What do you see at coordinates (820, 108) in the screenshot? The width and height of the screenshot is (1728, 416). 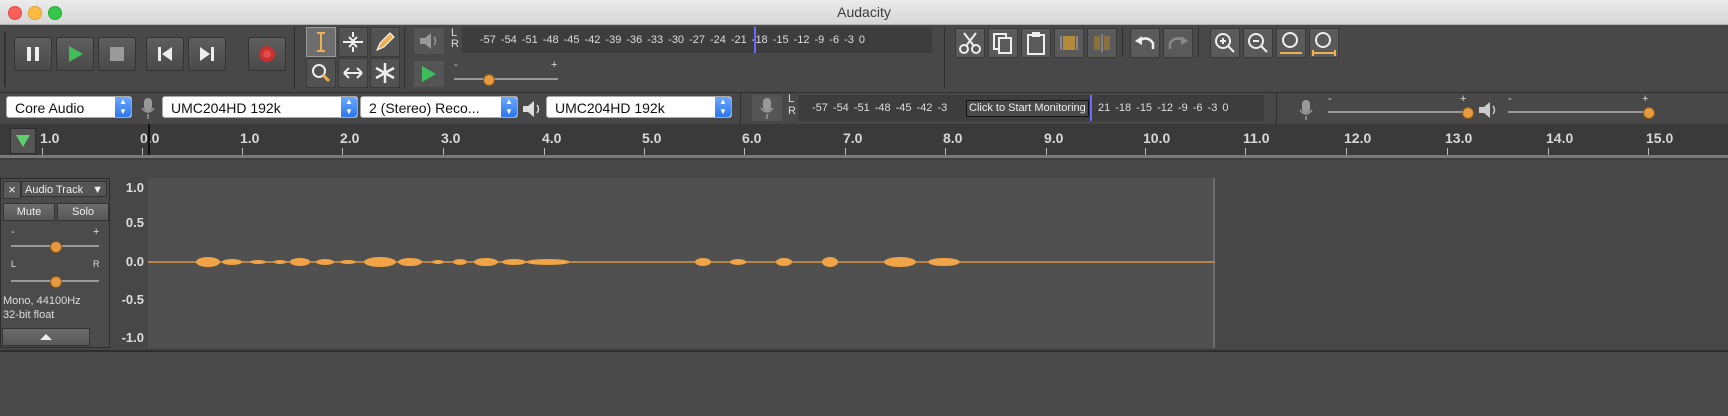 I see `meter-tick-label: -57` at bounding box center [820, 108].